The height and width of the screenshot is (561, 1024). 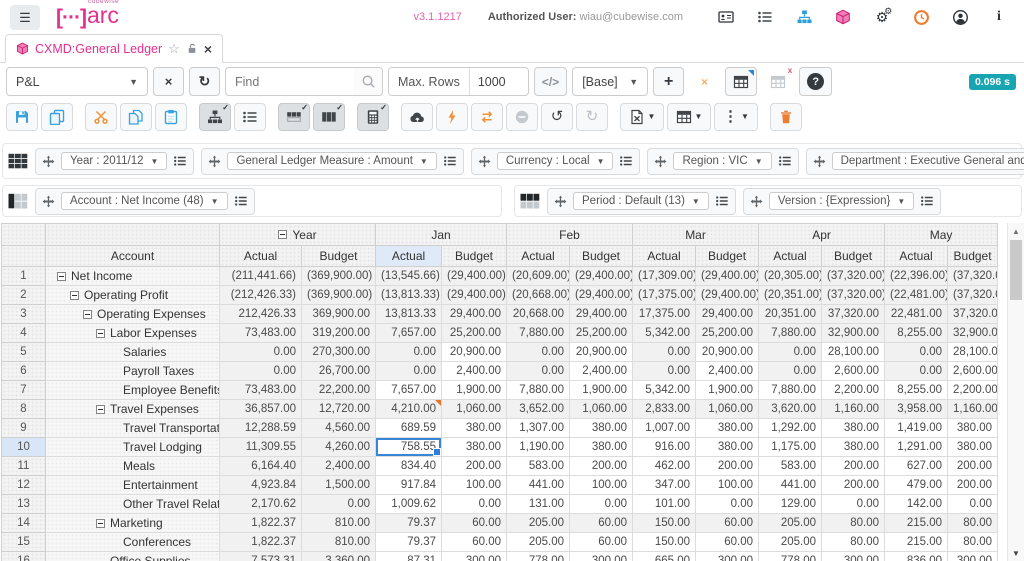 I want to click on find-input, so click(x=290, y=81).